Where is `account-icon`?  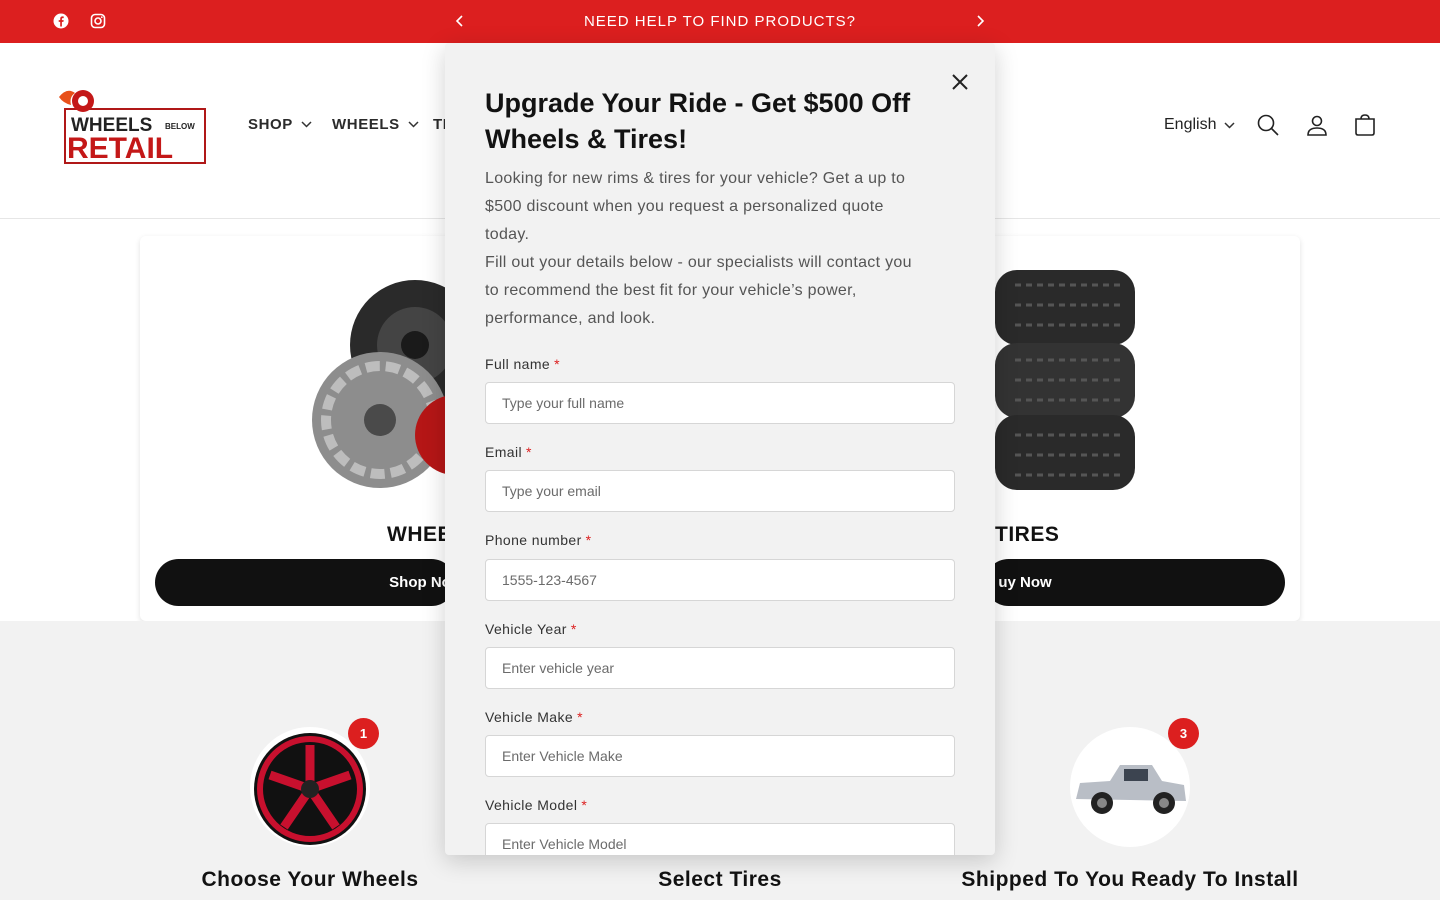 account-icon is located at coordinates (1317, 125).